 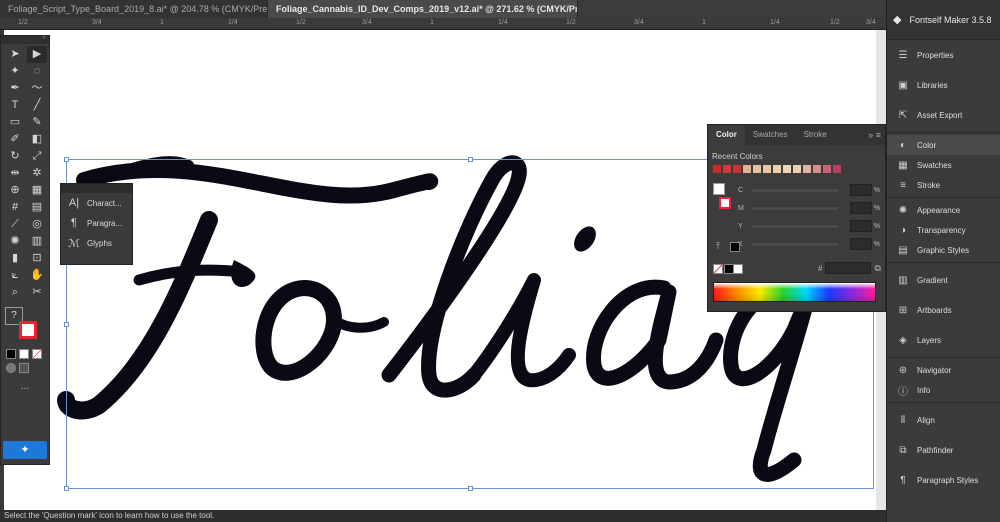 What do you see at coordinates (15, 54) in the screenshot?
I see `selection-tool-icon: ➤` at bounding box center [15, 54].